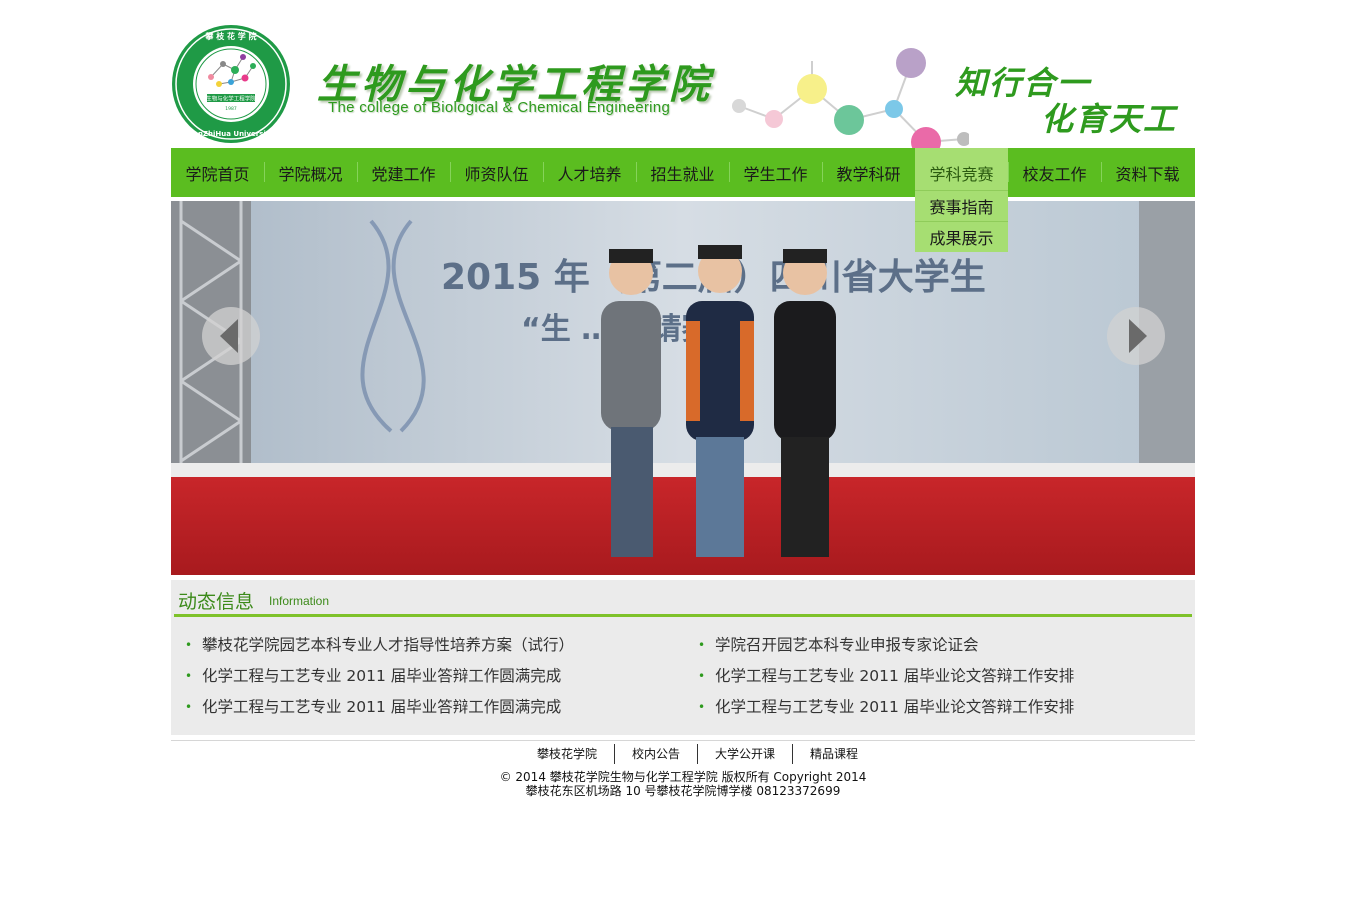  I want to click on footer-link-notices: 校内公告, so click(655, 754).